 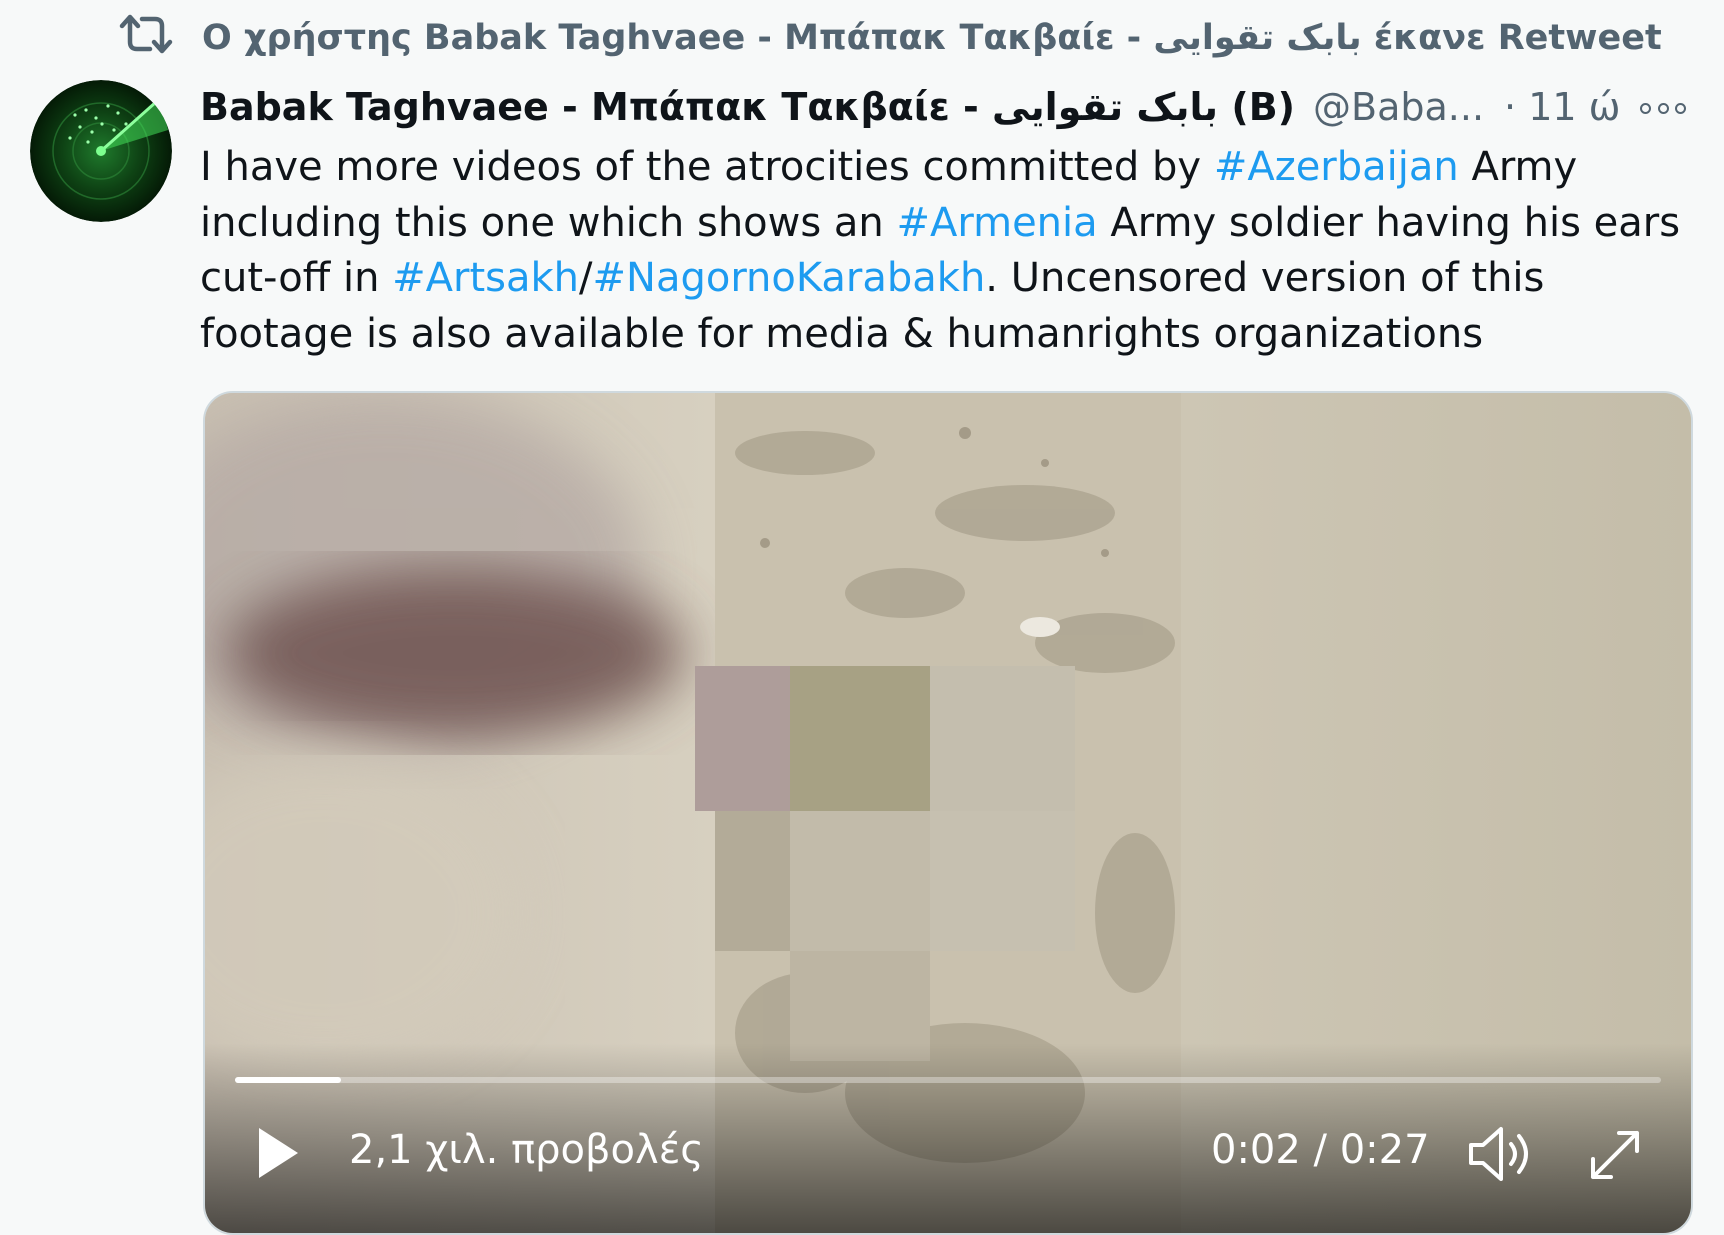 What do you see at coordinates (789, 278) in the screenshot?
I see `hashtag-link: #NagornoKarabakh` at bounding box center [789, 278].